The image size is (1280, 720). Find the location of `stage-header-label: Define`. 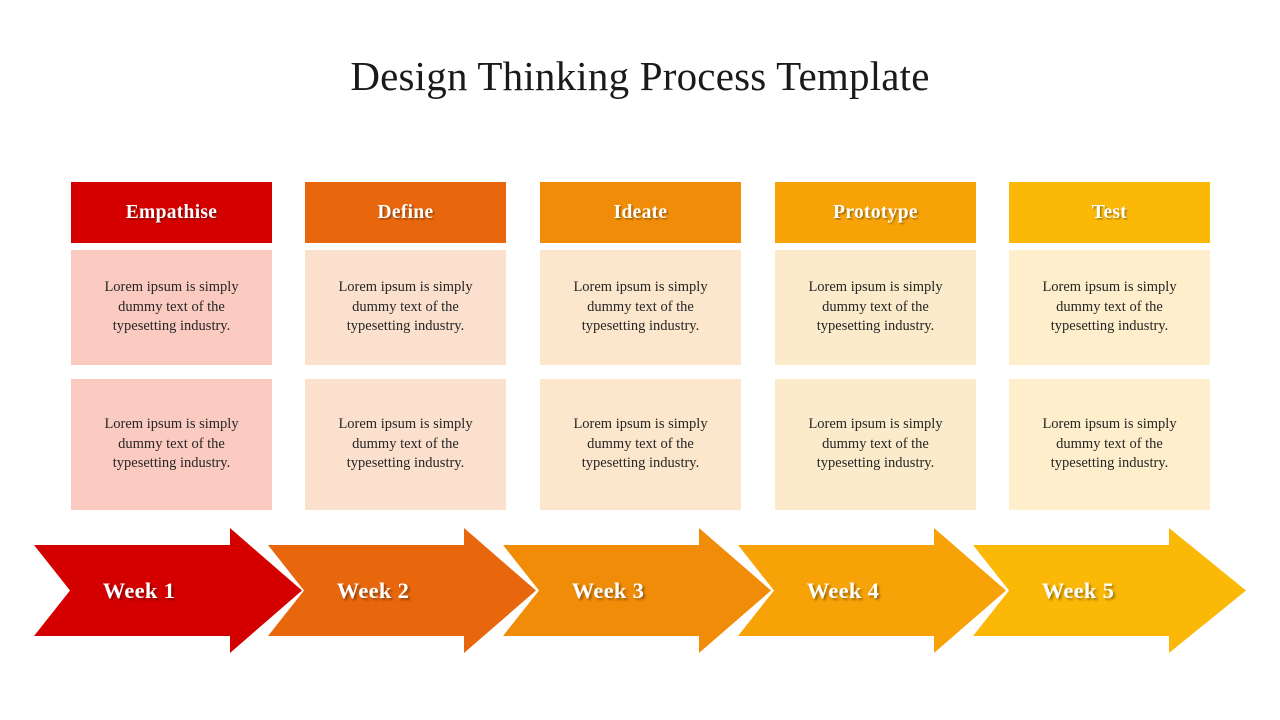

stage-header-label: Define is located at coordinates (405, 212).